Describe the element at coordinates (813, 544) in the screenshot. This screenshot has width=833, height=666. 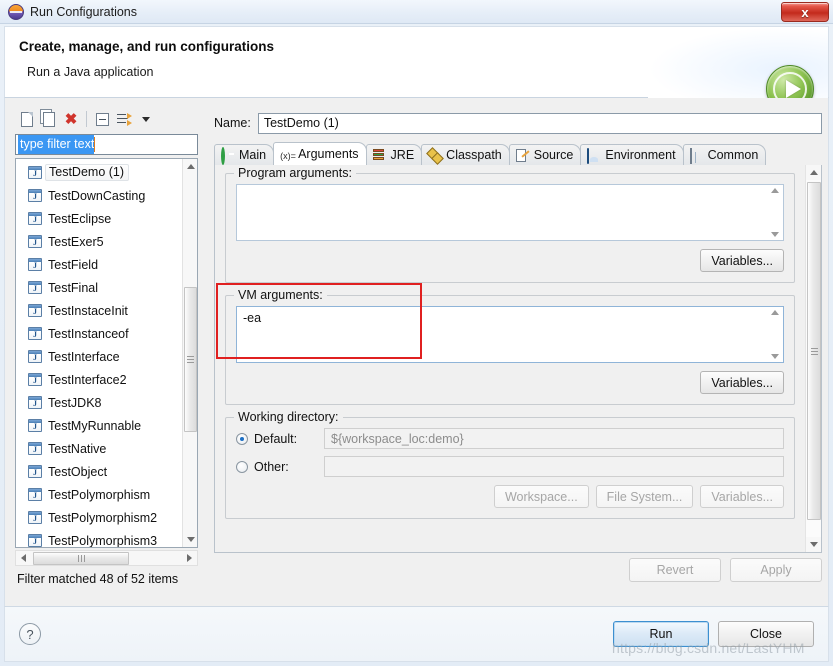
I see `panel-scroll-down-button` at that location.